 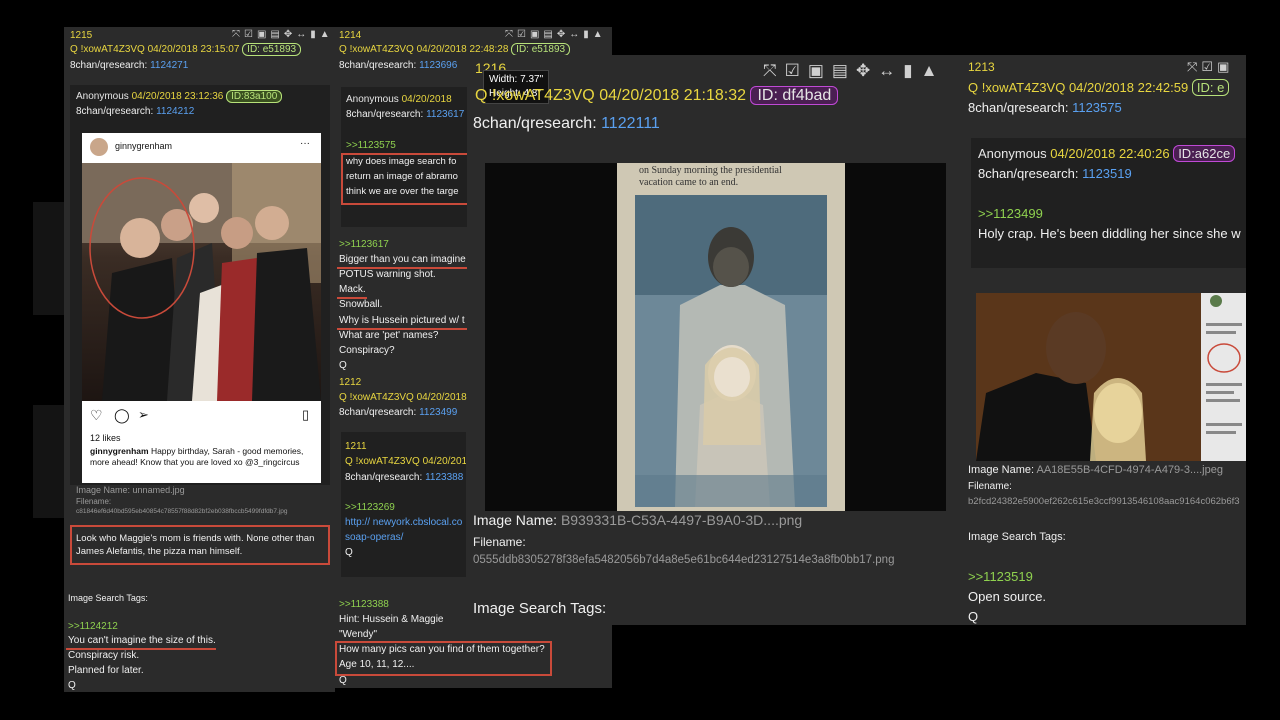 I want to click on quote-link: >>1123269, so click(x=370, y=507).